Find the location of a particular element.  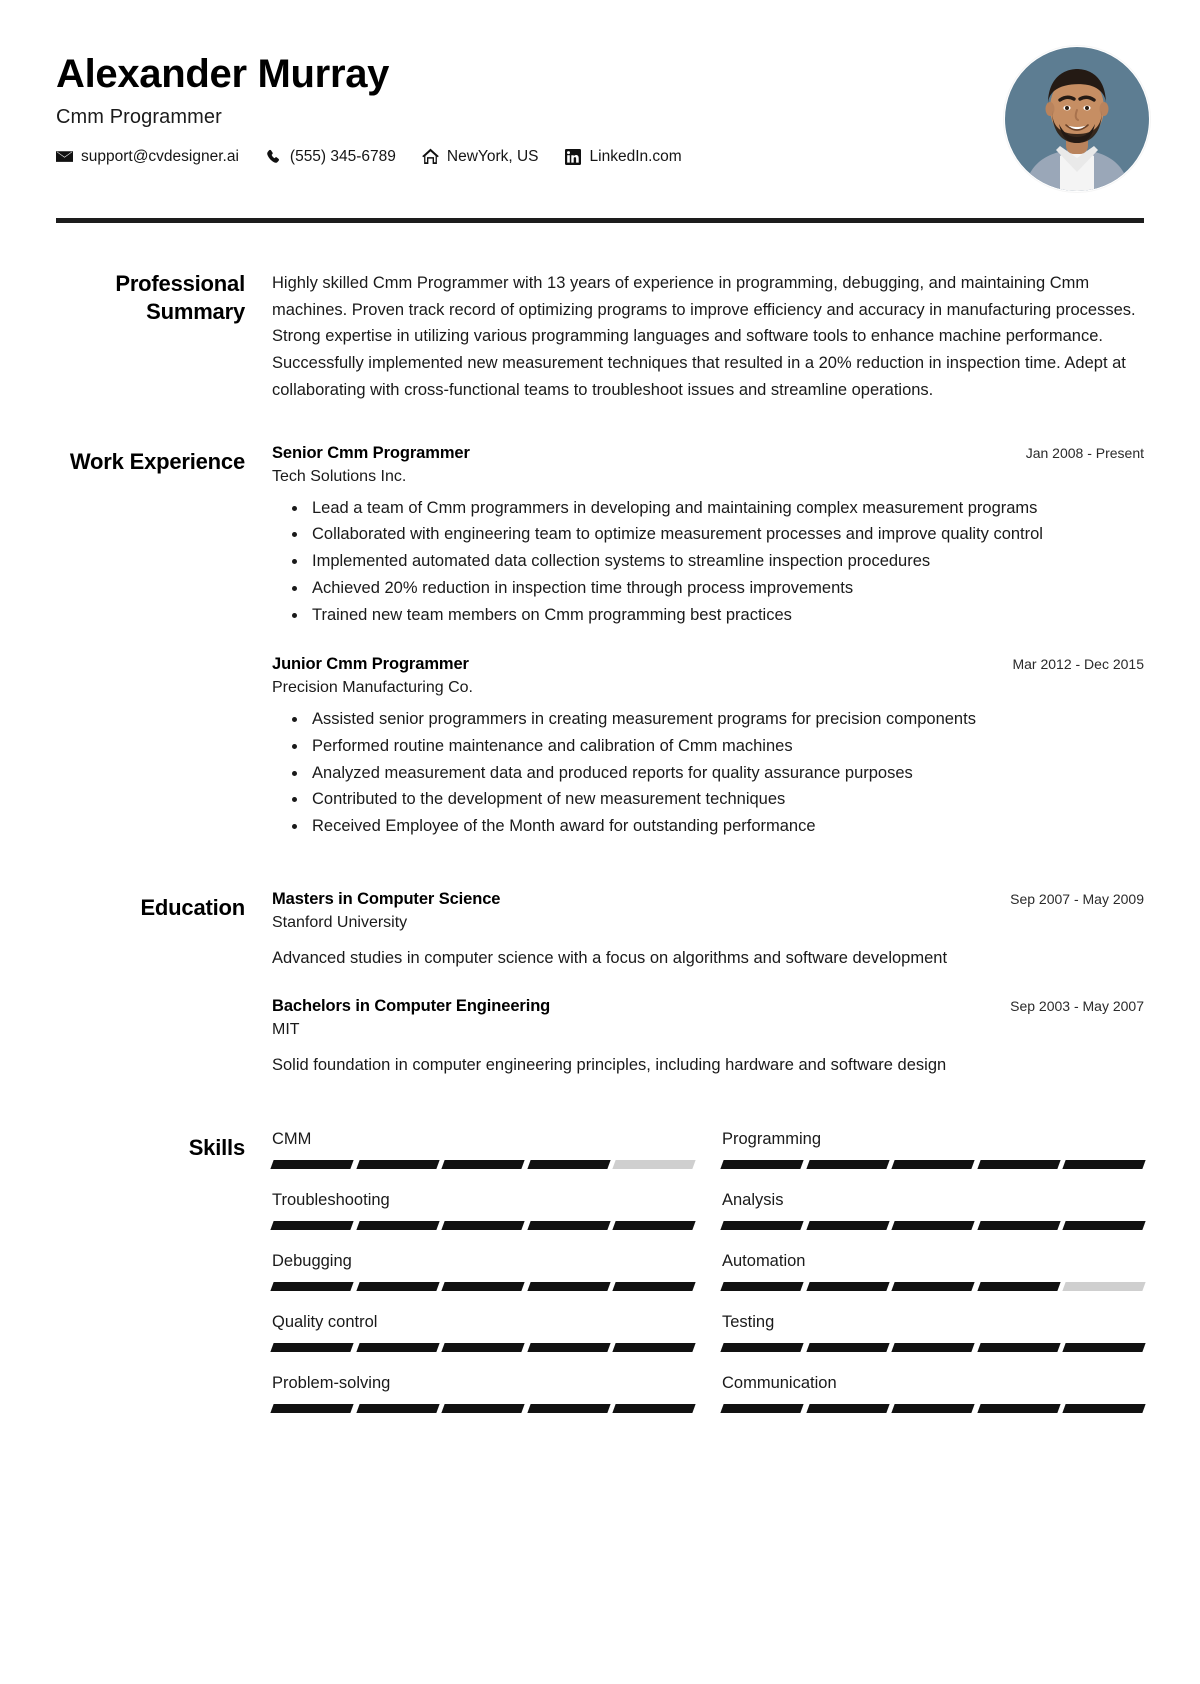

skill-label: Problem-solving is located at coordinates (331, 1383).